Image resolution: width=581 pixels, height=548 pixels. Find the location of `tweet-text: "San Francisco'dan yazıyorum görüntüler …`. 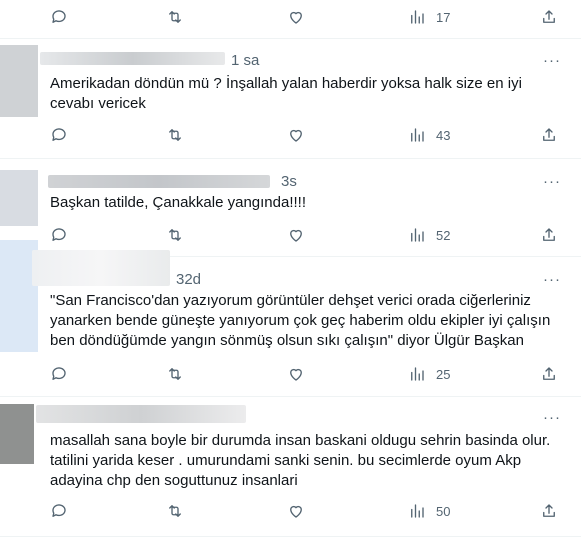

tweet-text: "San Francisco'dan yazıyorum görüntüler … is located at coordinates (300, 320).